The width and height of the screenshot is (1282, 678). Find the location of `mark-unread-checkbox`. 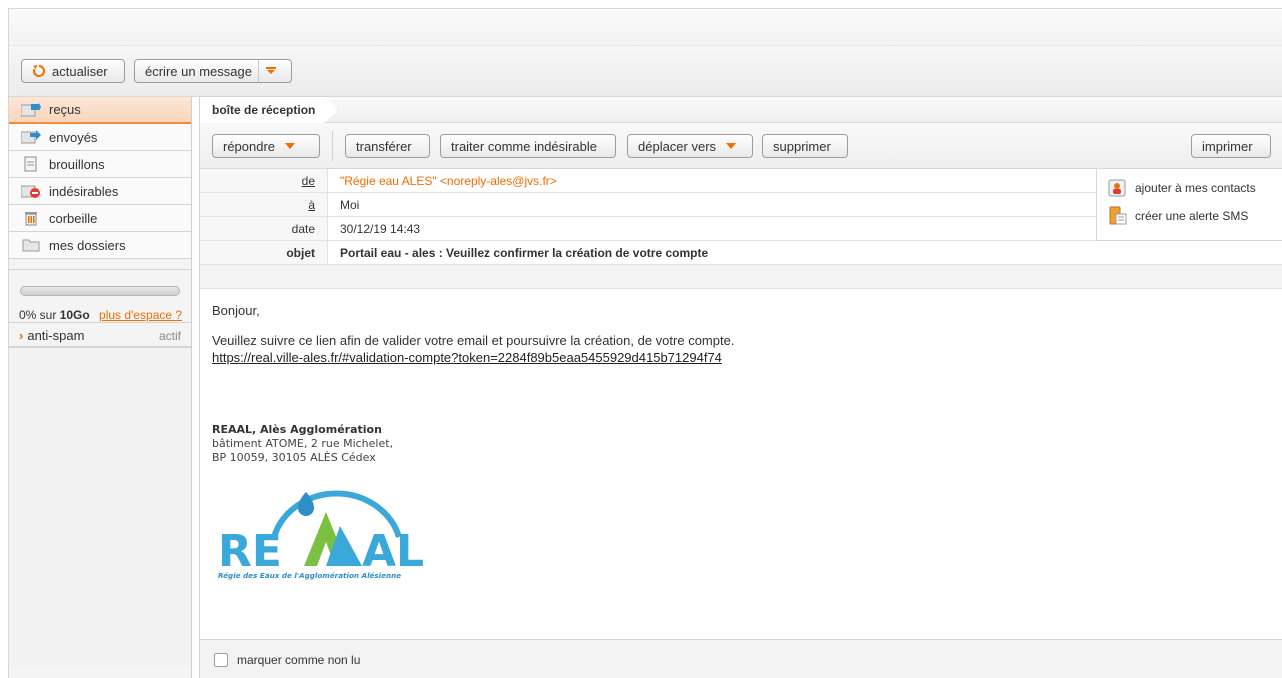

mark-unread-checkbox is located at coordinates (221, 659).